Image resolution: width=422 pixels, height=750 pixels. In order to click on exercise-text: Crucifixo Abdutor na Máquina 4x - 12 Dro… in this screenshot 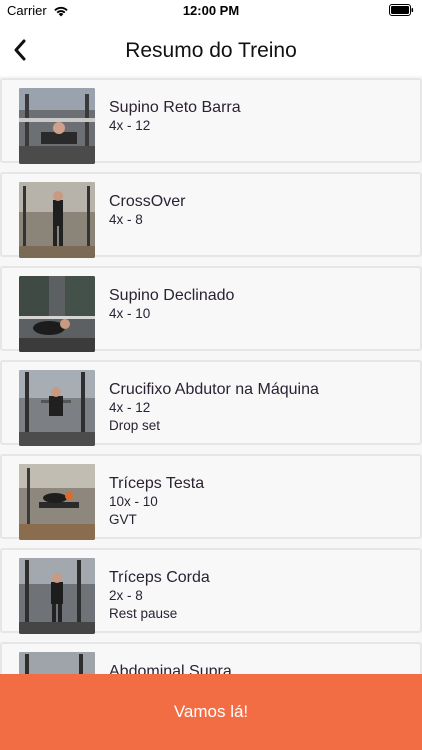, I will do `click(214, 407)`.